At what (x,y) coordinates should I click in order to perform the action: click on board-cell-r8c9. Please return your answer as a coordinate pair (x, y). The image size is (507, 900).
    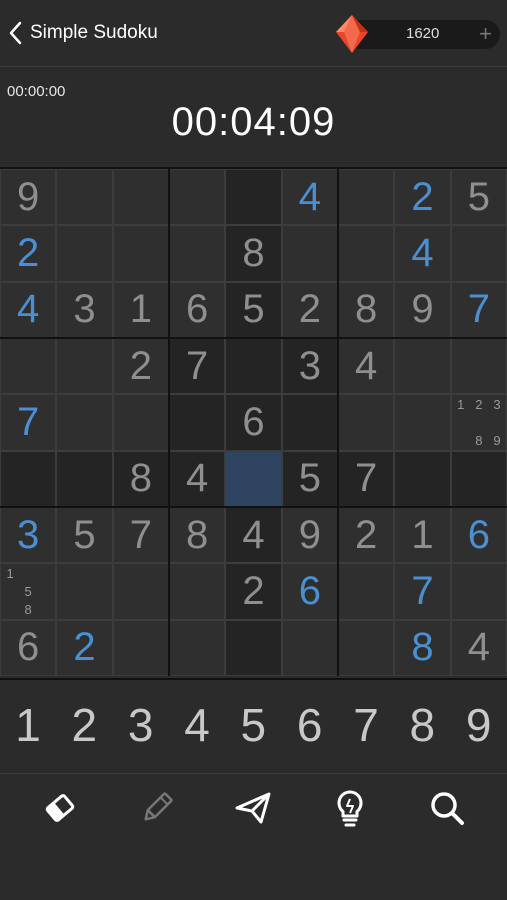
    Looking at the image, I should click on (478, 591).